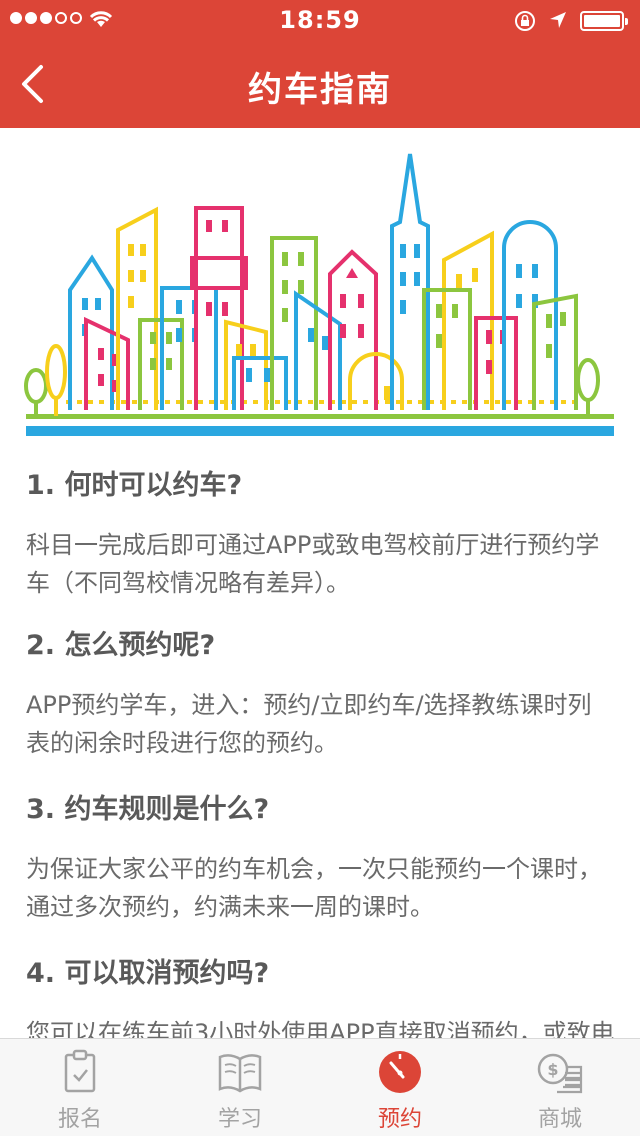 The width and height of the screenshot is (640, 1137). What do you see at coordinates (320, 90) in the screenshot?
I see `page-title: 约车指南` at bounding box center [320, 90].